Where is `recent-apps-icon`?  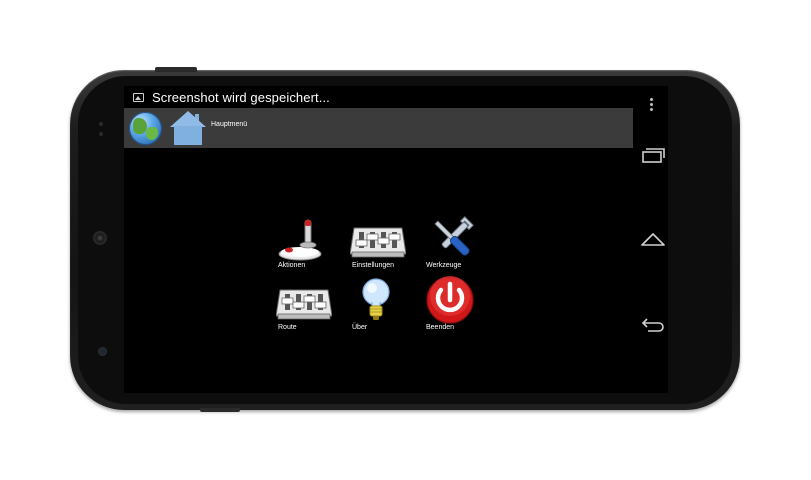
recent-apps-icon is located at coordinates (653, 155).